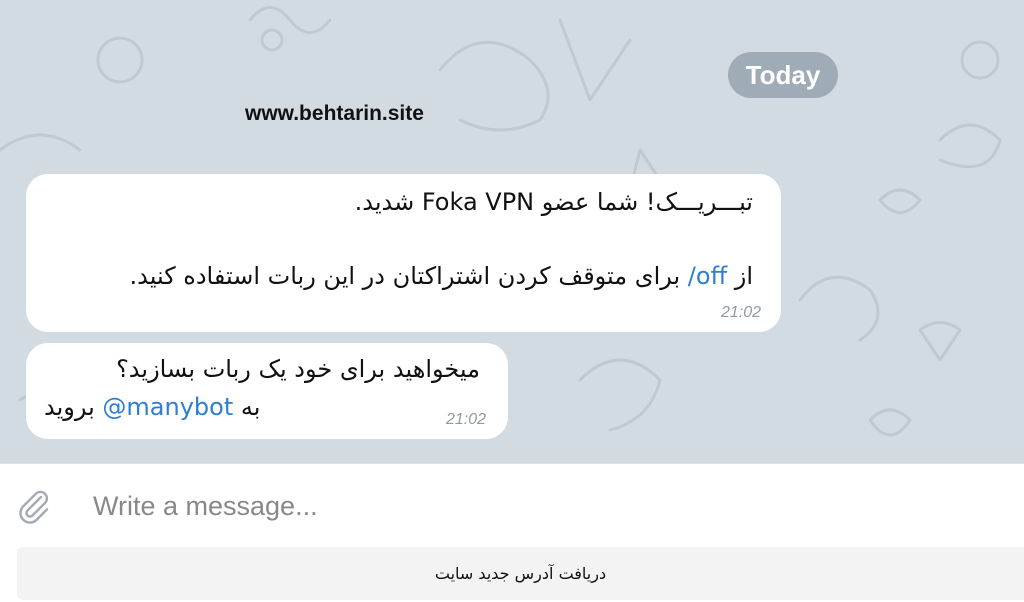 This screenshot has width=1024, height=602. I want to click on watermark-text: www.behtarin.site, so click(334, 113).